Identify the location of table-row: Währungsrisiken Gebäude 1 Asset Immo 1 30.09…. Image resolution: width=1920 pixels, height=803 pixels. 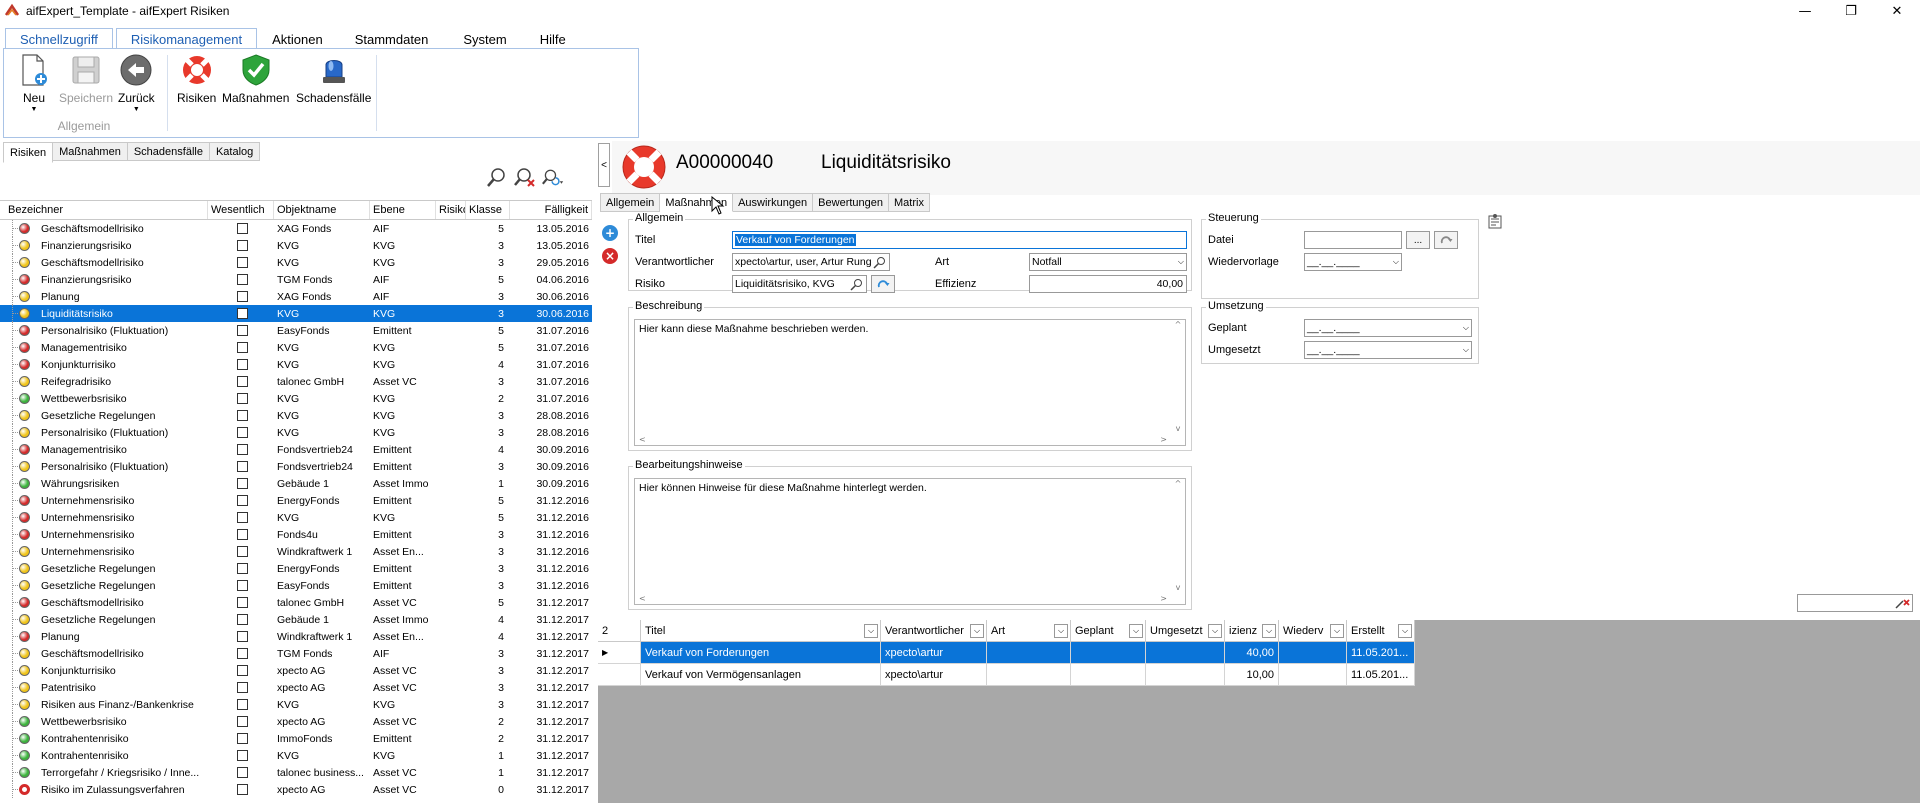
(296, 483).